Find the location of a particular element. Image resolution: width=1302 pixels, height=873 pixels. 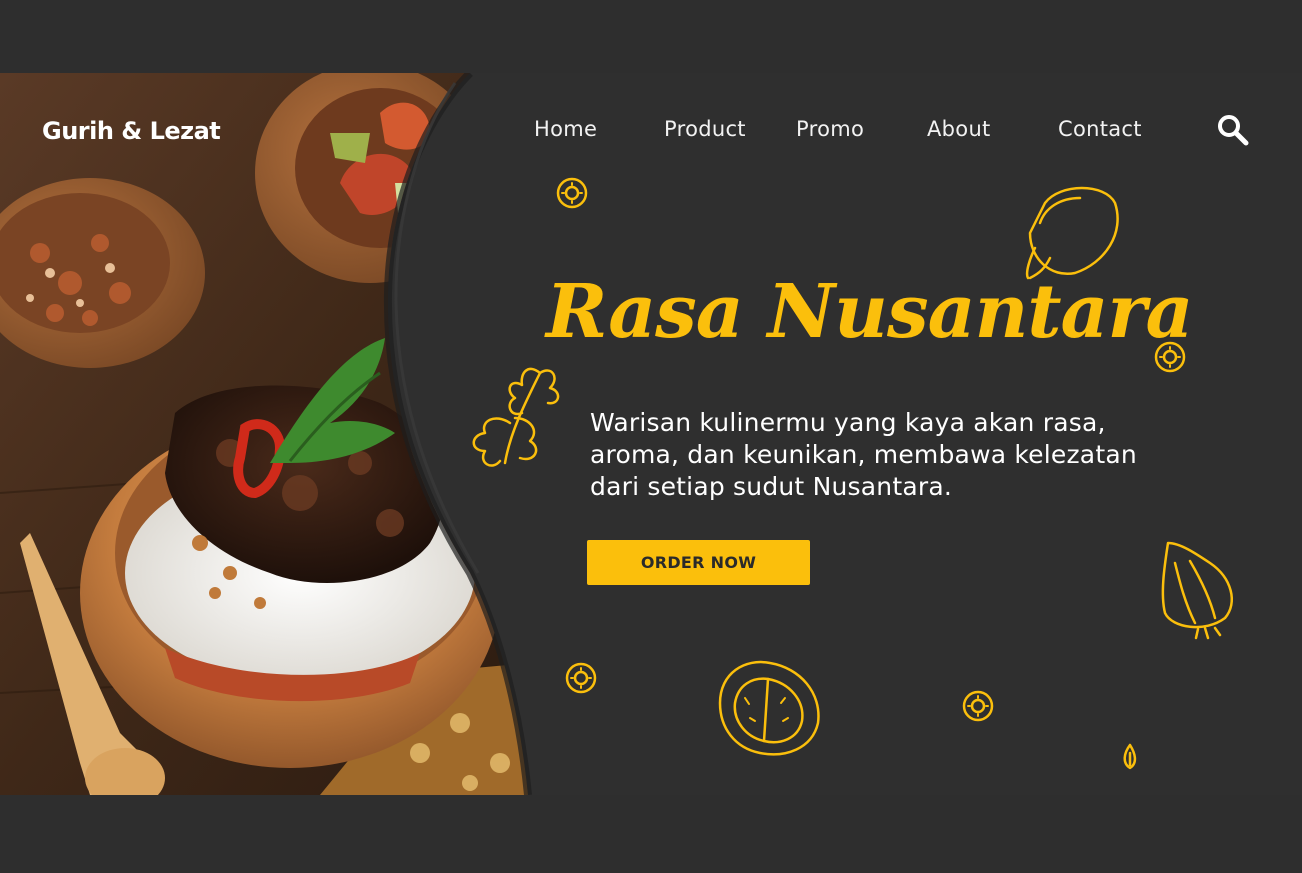

order-now-button: ORDER NOW is located at coordinates (698, 562).